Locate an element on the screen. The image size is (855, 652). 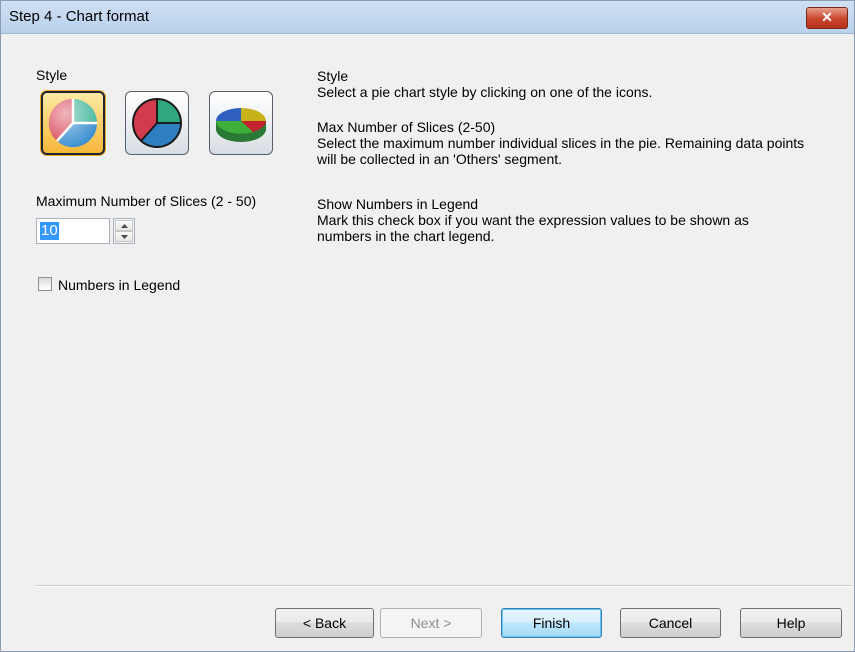
help-legend-body-line2: numbers in the chart legend. is located at coordinates (406, 236).